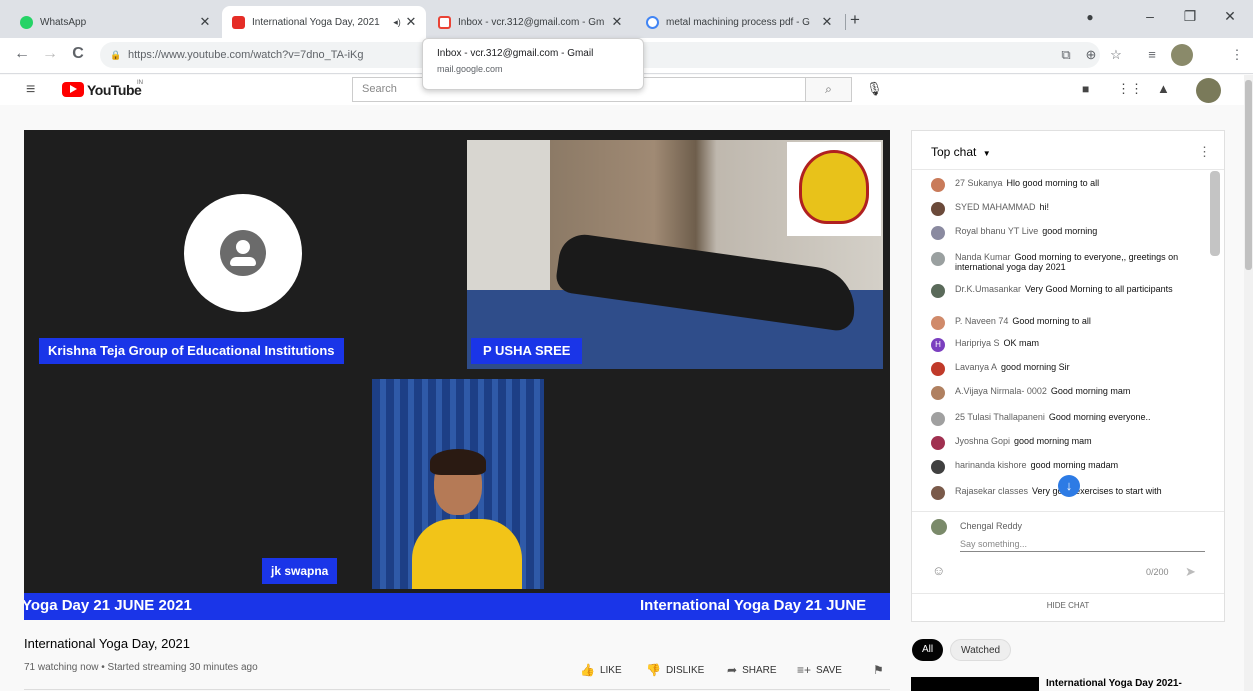  I want to click on chat-author-name: Lavanya A, so click(976, 367).